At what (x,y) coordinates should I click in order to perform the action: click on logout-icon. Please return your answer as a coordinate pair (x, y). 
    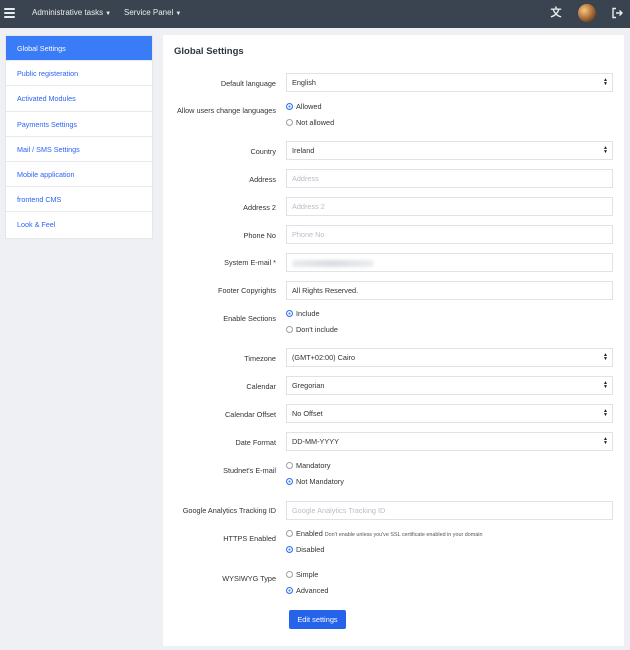
    Looking at the image, I should click on (617, 13).